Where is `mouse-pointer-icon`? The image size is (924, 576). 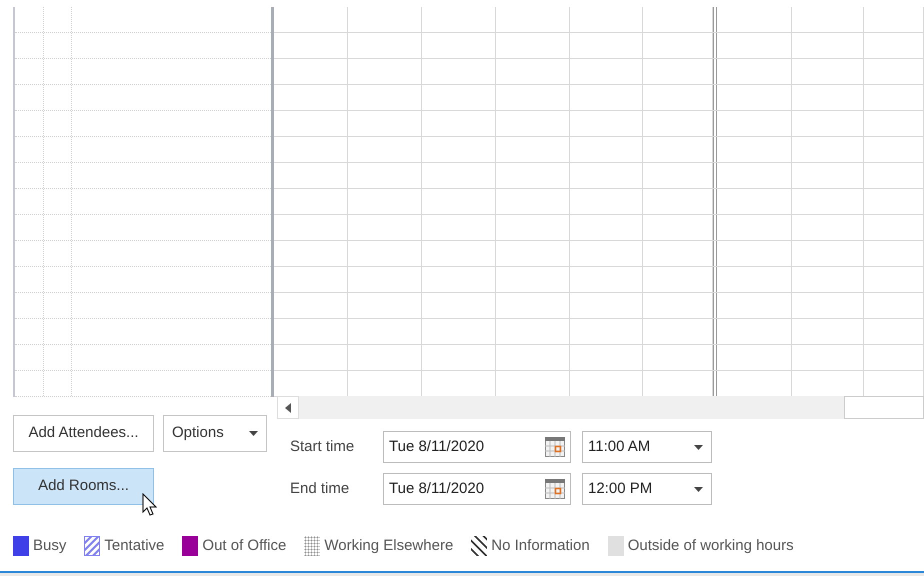
mouse-pointer-icon is located at coordinates (149, 505).